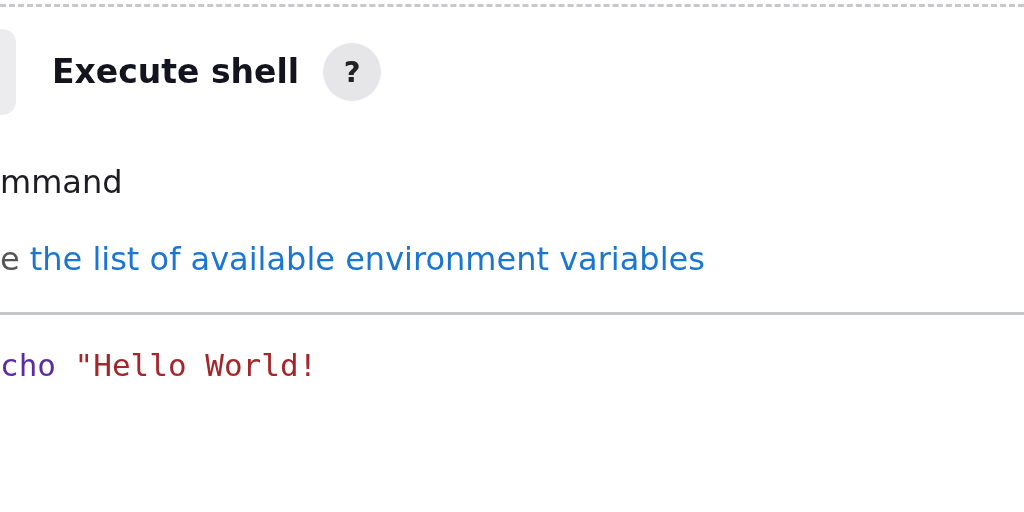 The image size is (1024, 512). I want to click on code-keyword: cho, so click(28, 365).